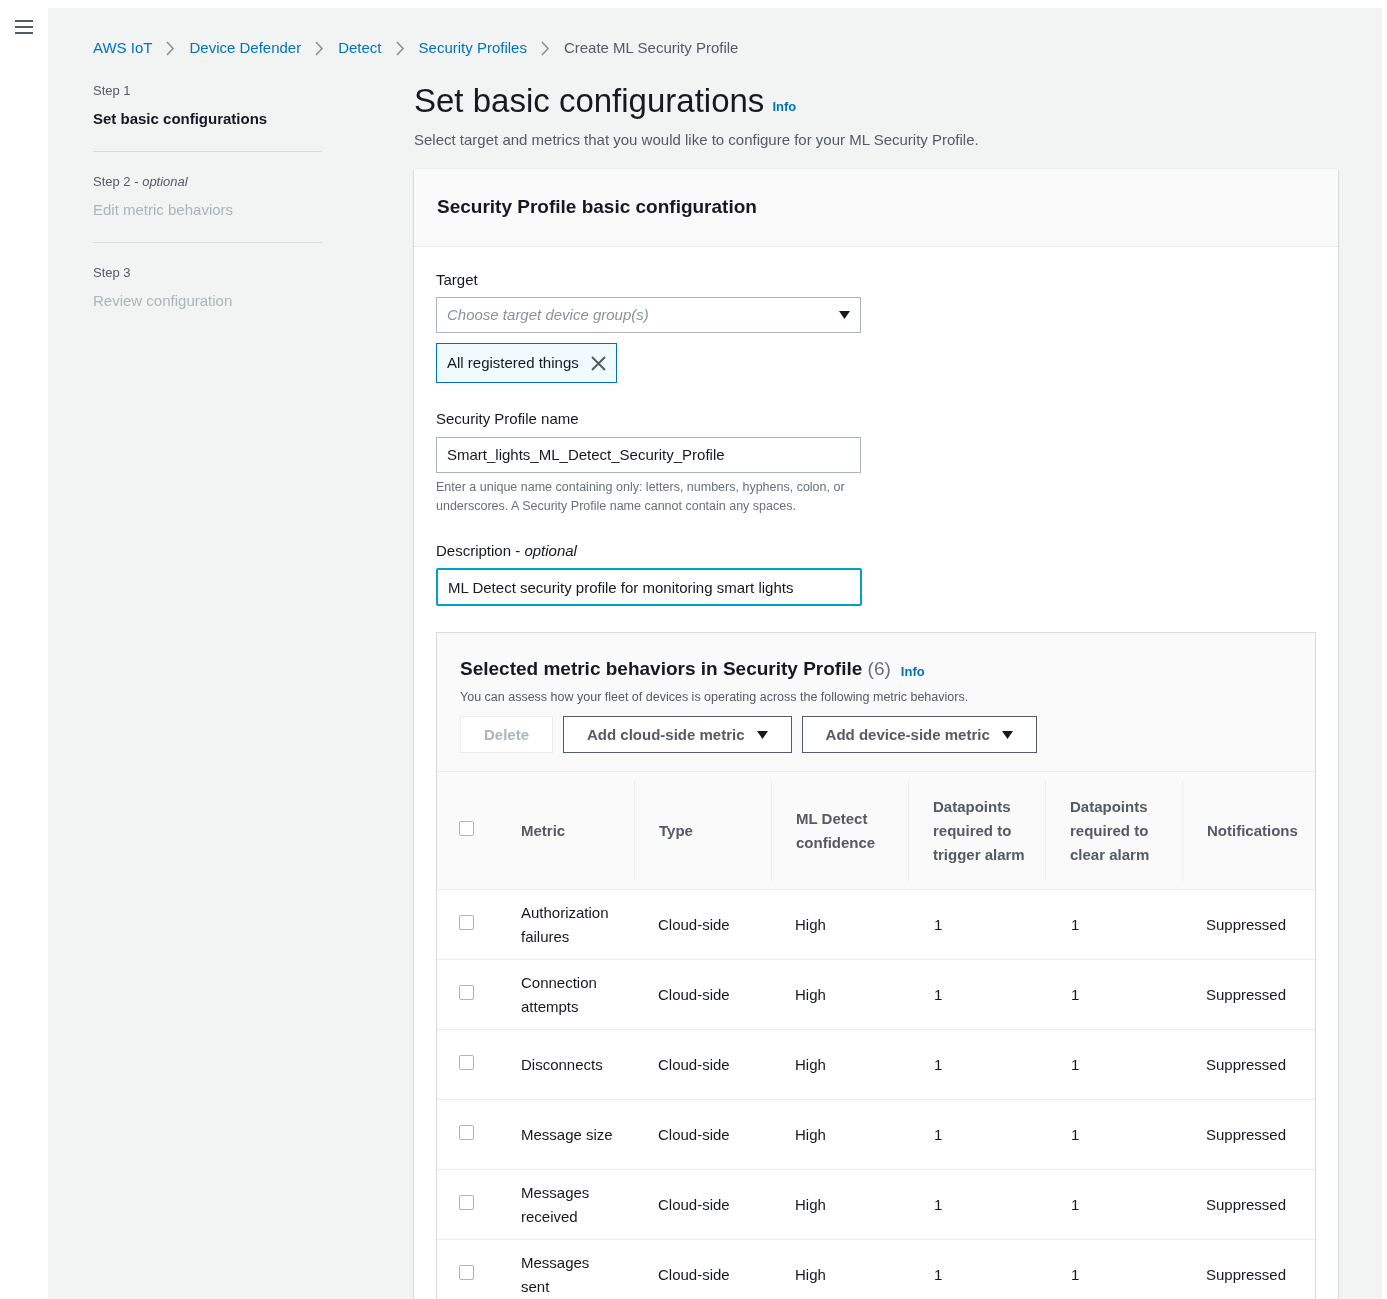 The image size is (1387, 1299). I want to click on section-title: Selected metric behaviors in Security Profile (6), so click(675, 669).